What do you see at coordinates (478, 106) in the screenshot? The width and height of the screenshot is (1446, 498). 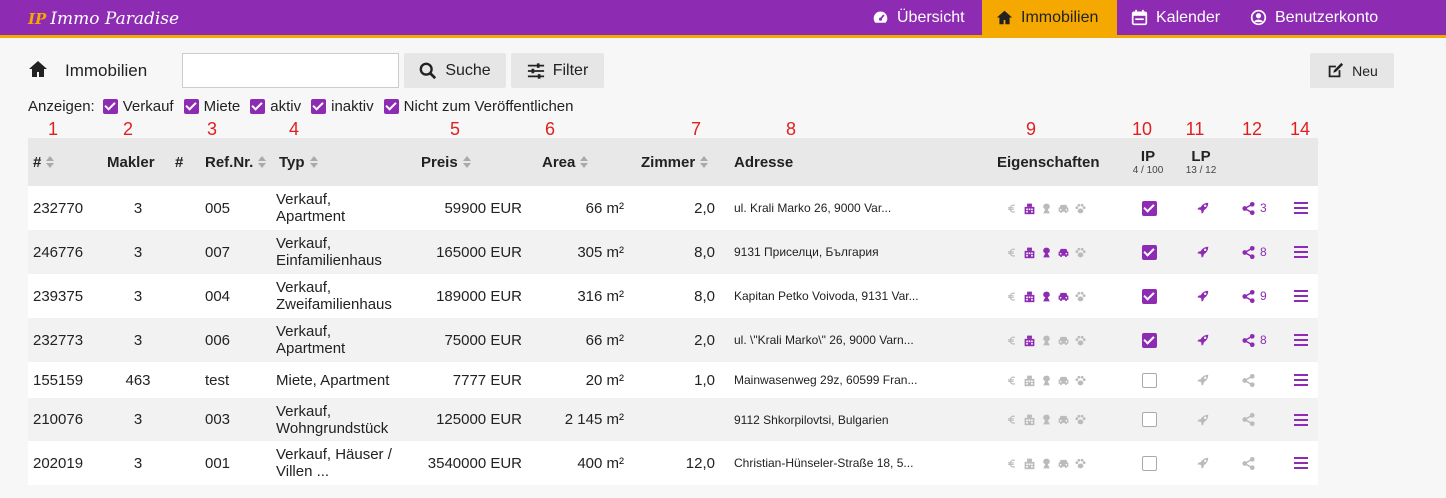 I see `filter-nicht-veroeffentlichen: Nicht zum Veröffentlichen` at bounding box center [478, 106].